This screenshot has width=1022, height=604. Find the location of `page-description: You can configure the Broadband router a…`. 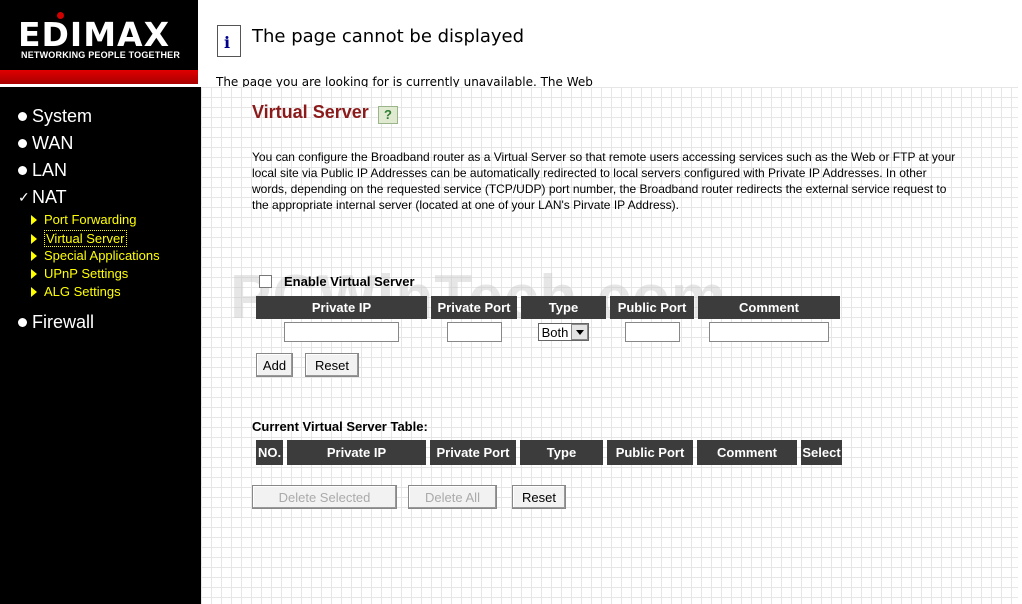

page-description: You can configure the Broadband router a… is located at coordinates (604, 181).